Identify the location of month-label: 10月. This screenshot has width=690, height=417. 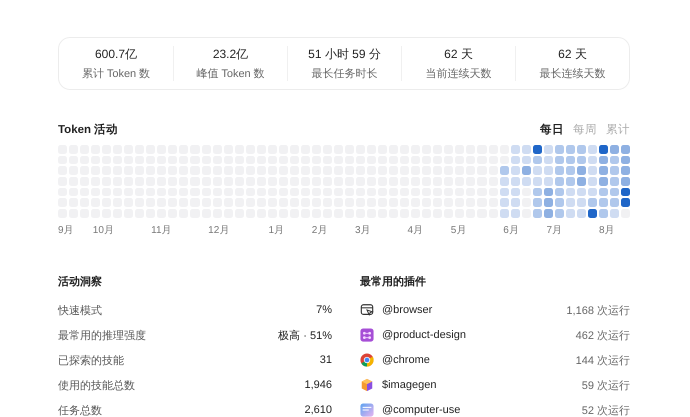
(103, 230).